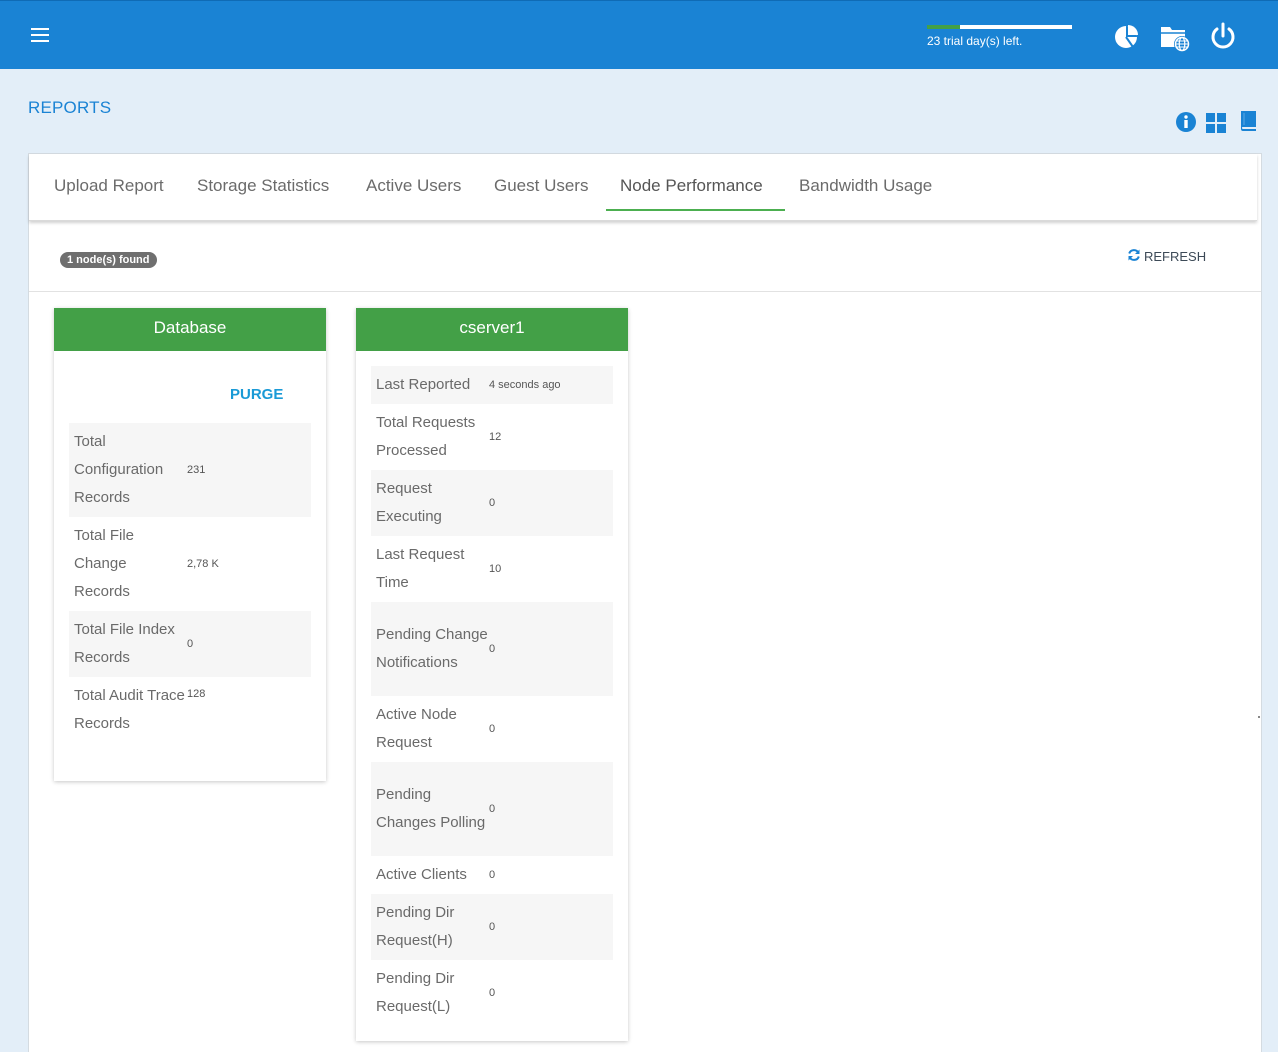 This screenshot has height=1052, width=1278. Describe the element at coordinates (108, 260) in the screenshot. I see `nodes-found-badge: 1 node(s) found` at that location.